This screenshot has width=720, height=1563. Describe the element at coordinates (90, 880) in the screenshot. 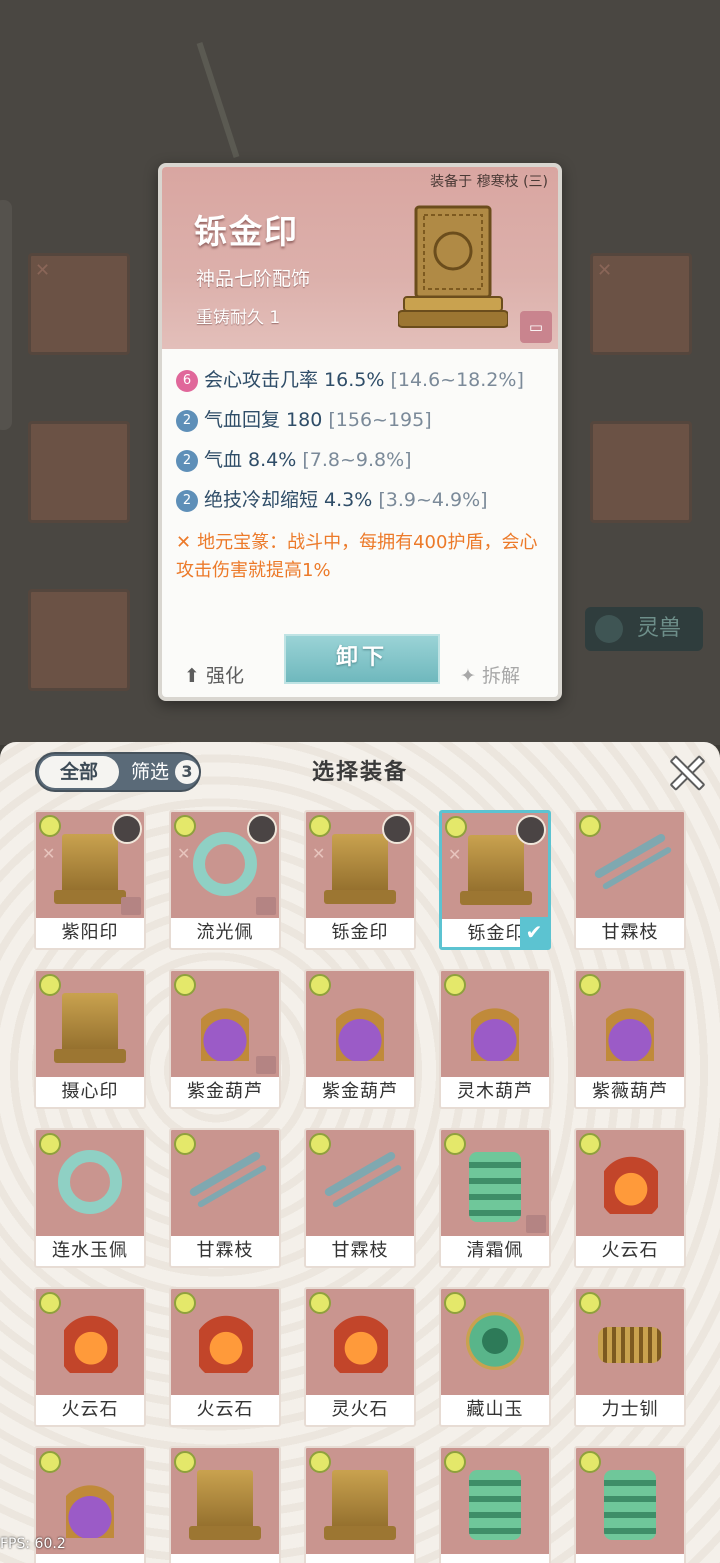

I see `equipment-item: ✕ 紫阳印` at that location.